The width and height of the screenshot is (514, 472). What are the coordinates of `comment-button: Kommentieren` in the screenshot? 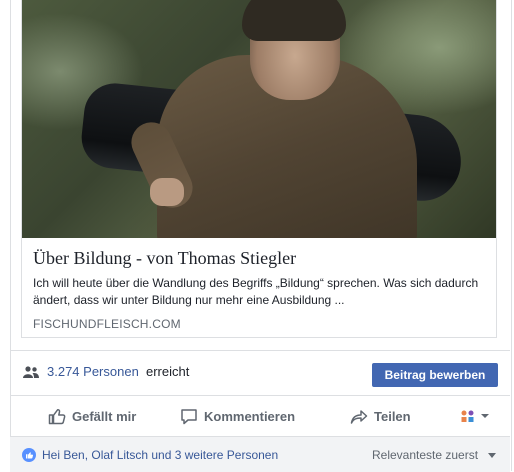 It's located at (237, 416).